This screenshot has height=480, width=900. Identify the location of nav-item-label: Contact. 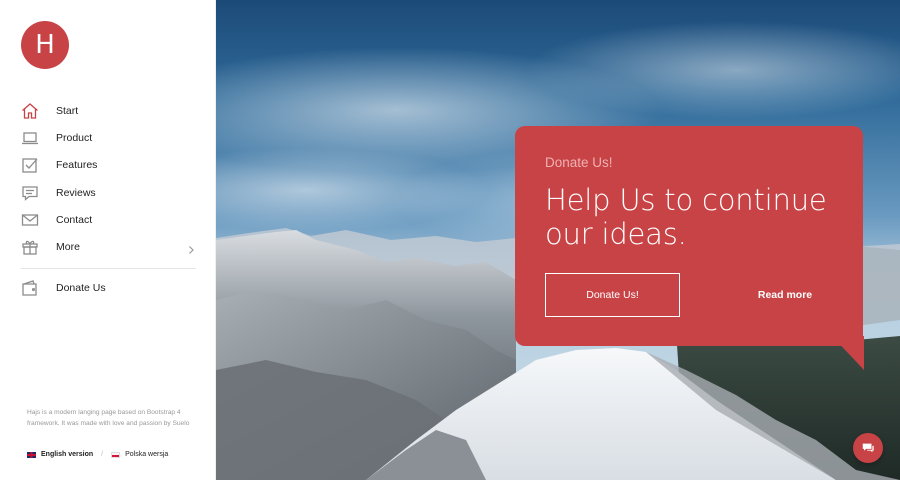
(74, 219).